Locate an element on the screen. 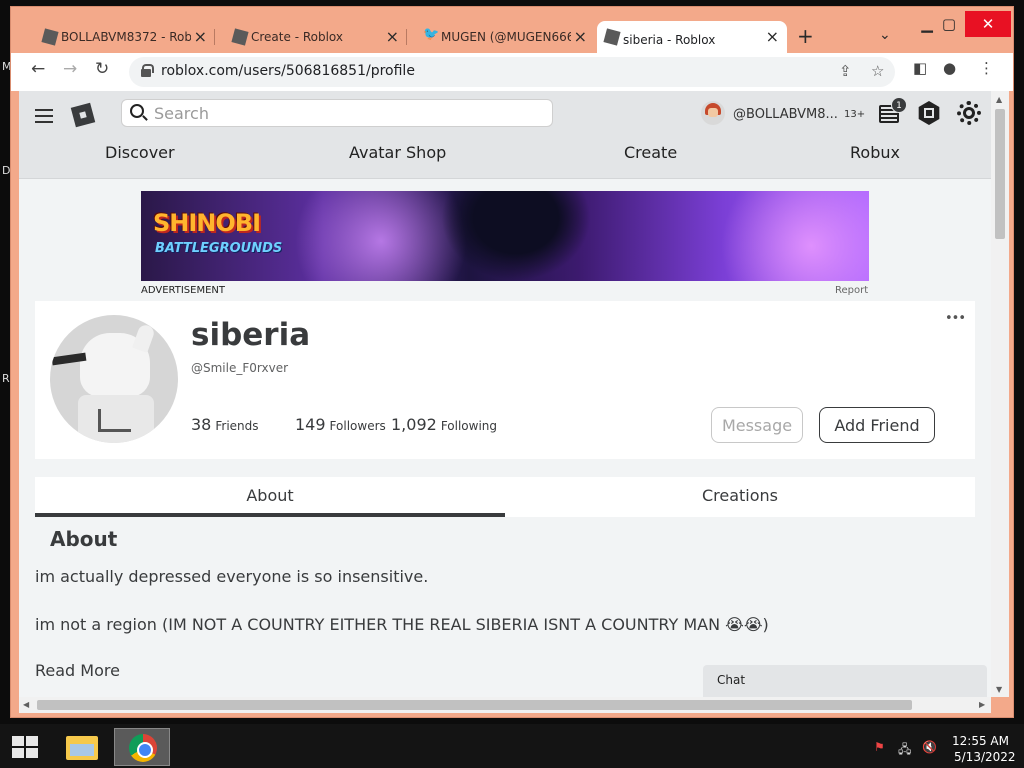  avatar-horn is located at coordinates (144, 338).